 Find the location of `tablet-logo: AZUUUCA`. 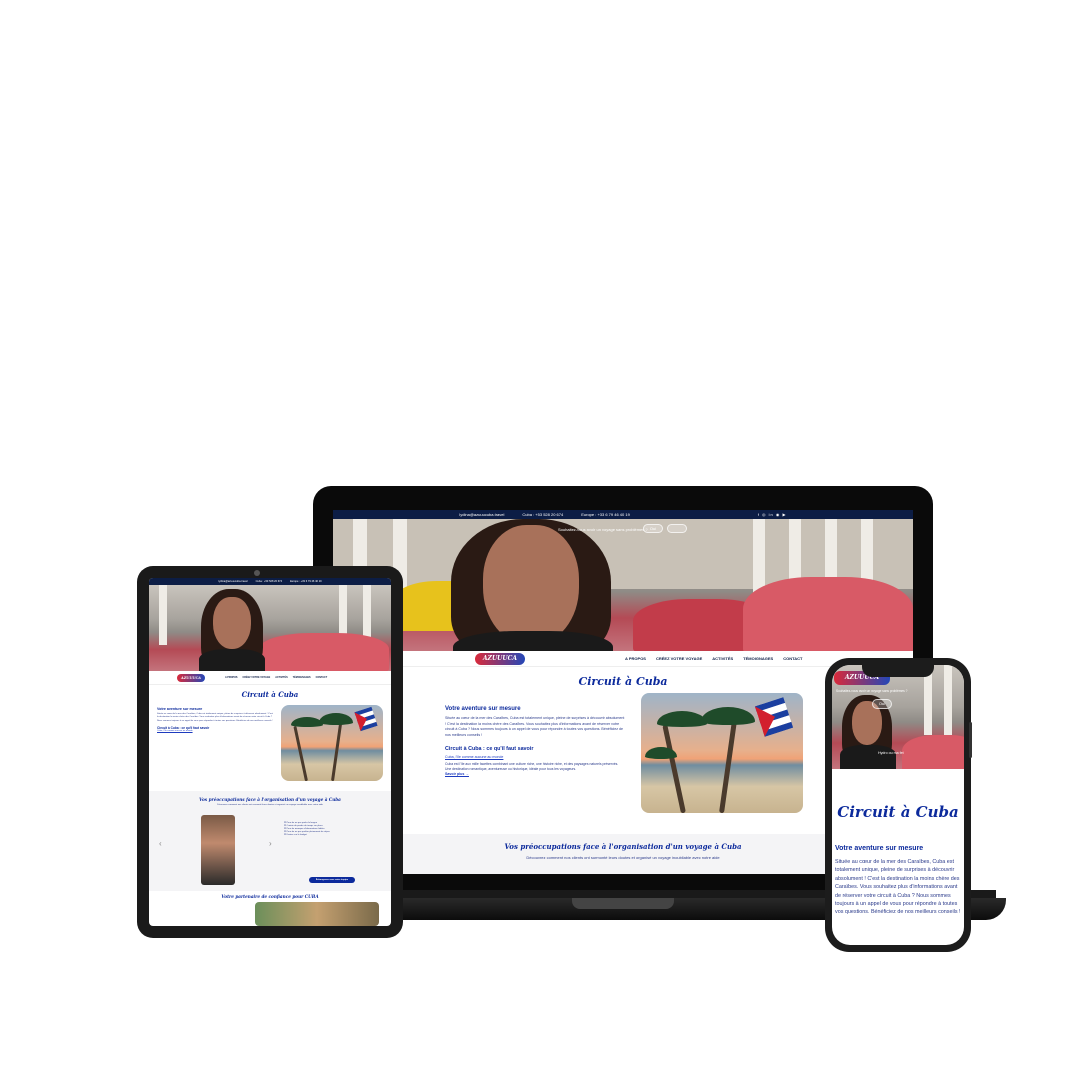

tablet-logo: AZUUUCA is located at coordinates (191, 677).